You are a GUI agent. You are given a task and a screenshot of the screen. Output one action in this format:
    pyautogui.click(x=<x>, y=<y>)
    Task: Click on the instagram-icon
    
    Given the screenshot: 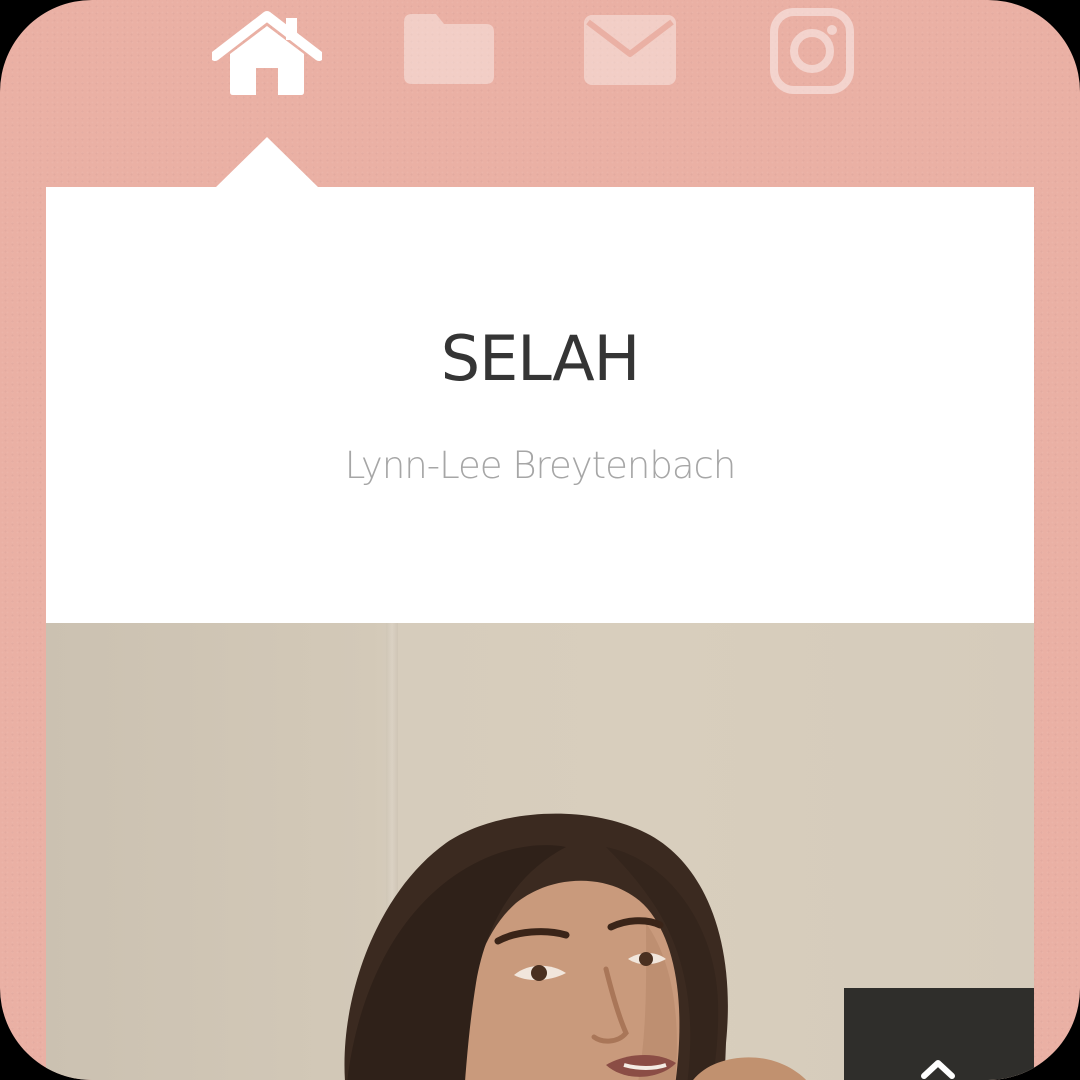 What is the action you would take?
    pyautogui.click(x=812, y=51)
    